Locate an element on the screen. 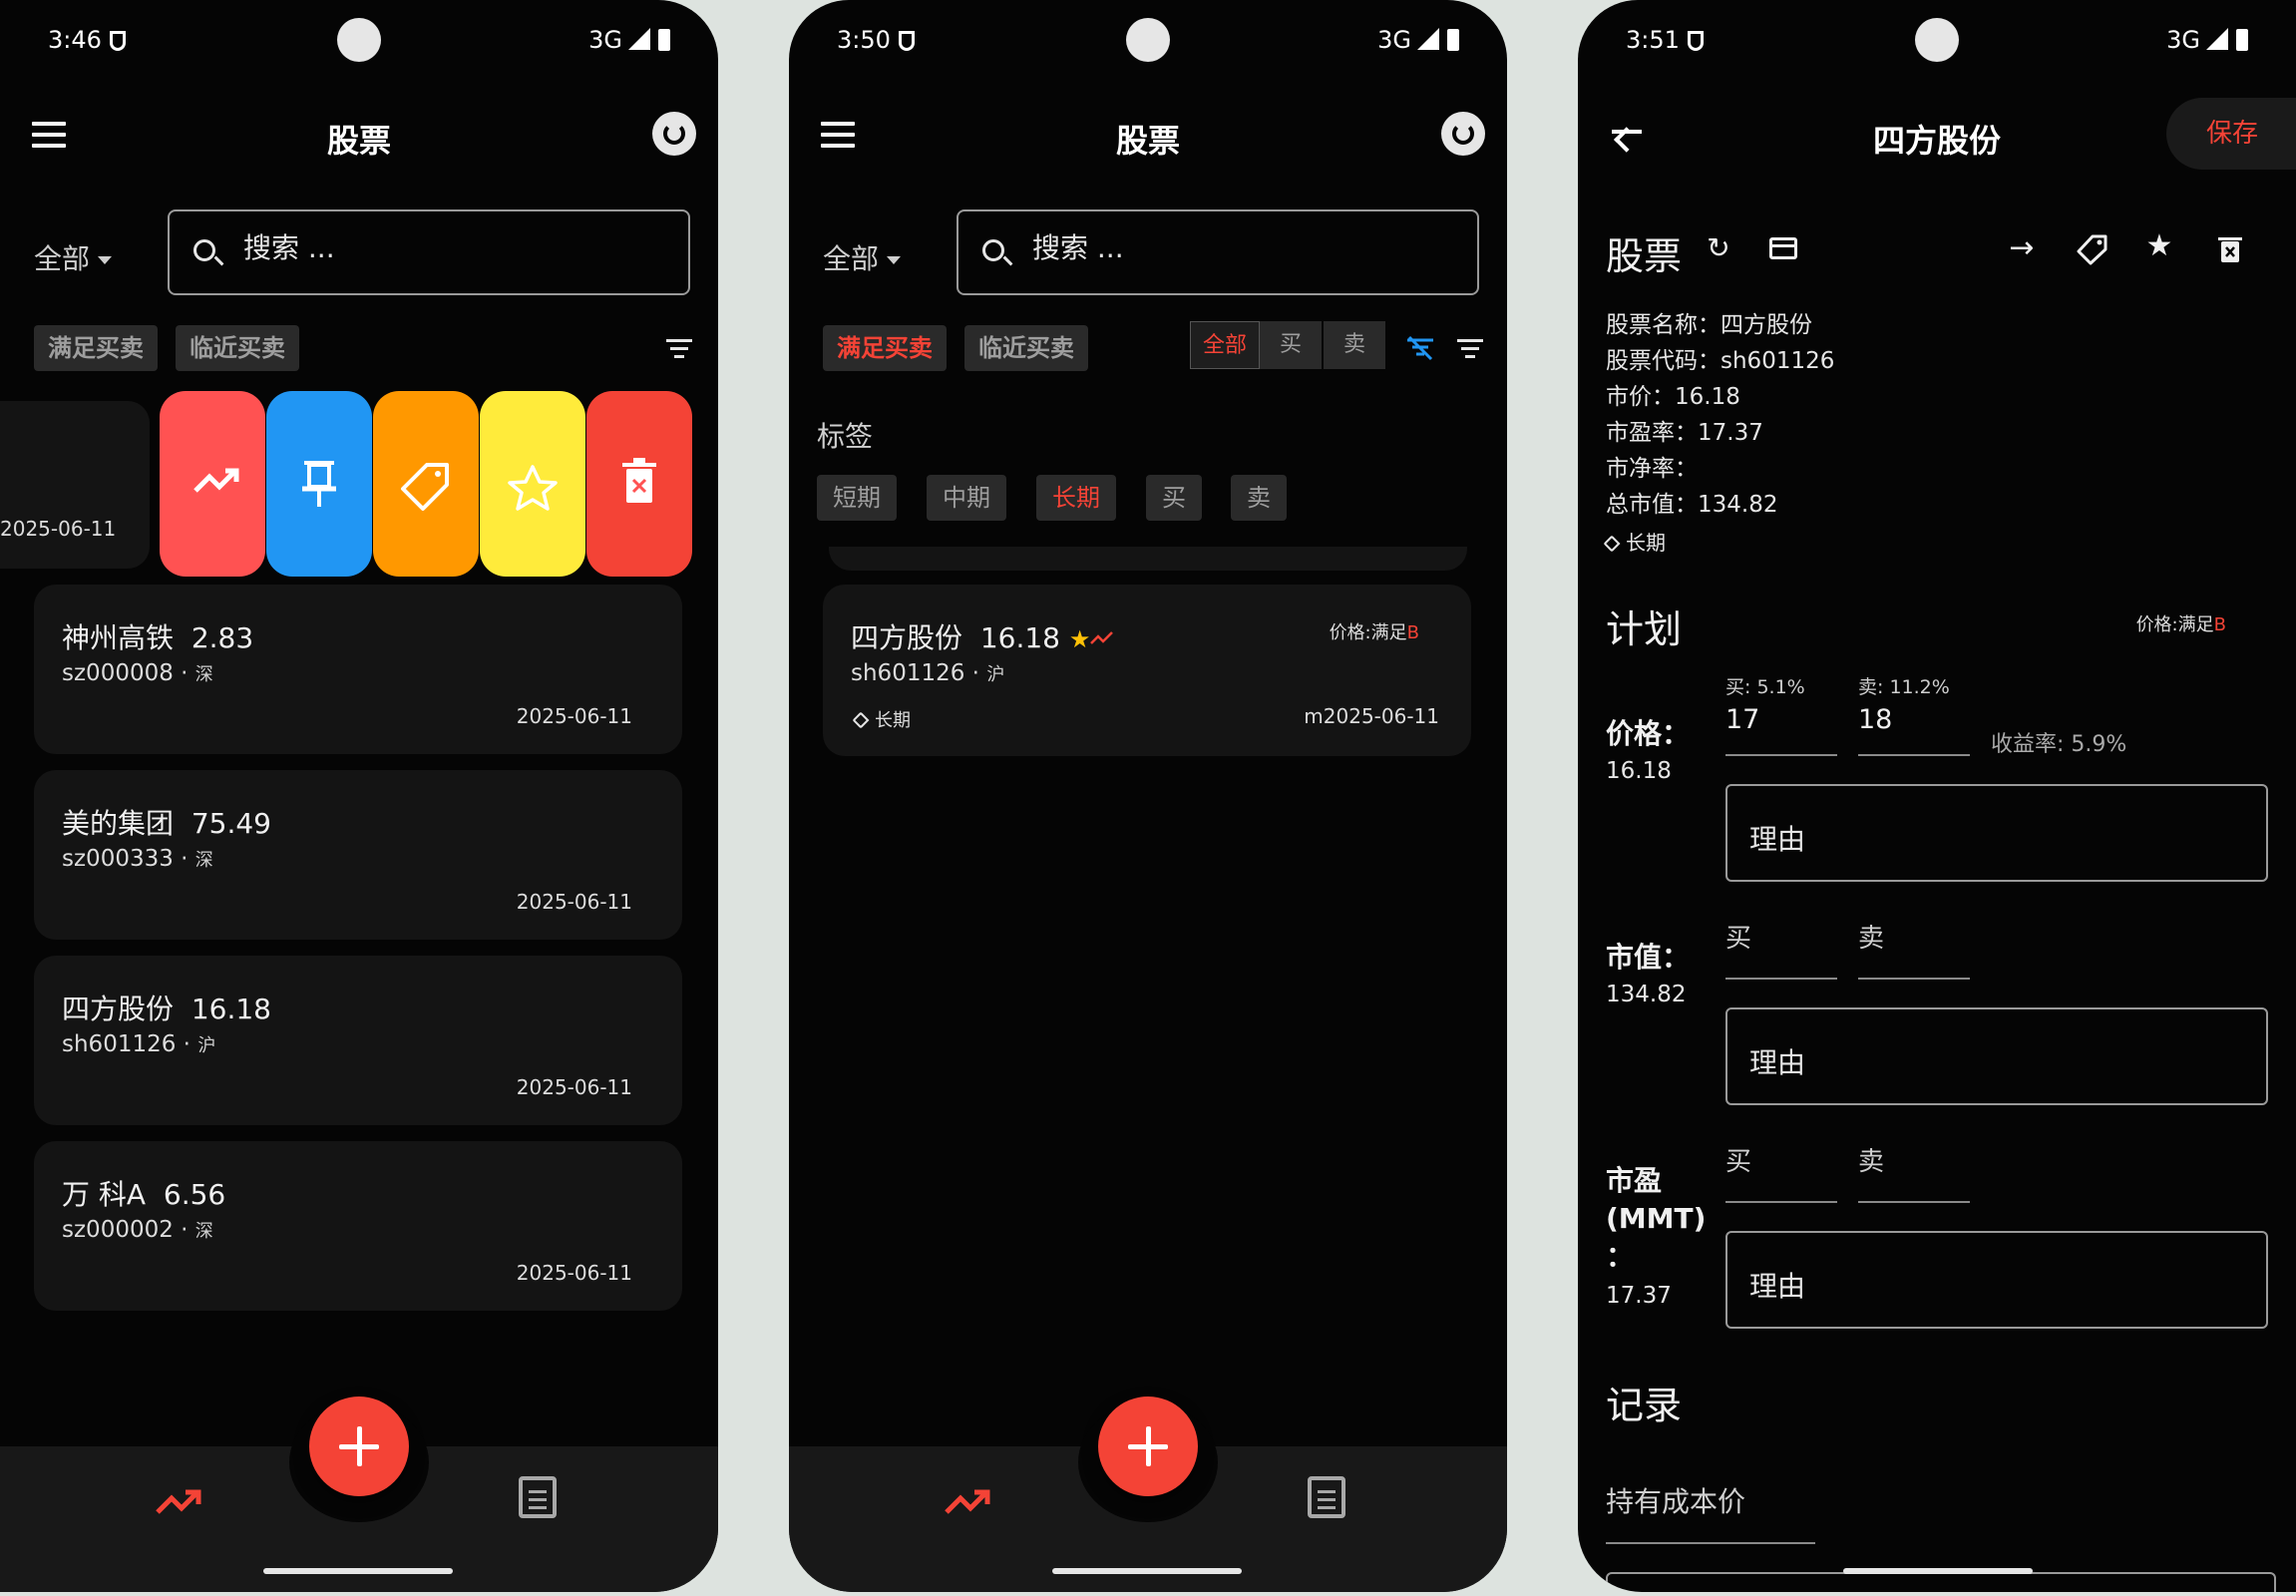  tag-action-button is located at coordinates (426, 484).